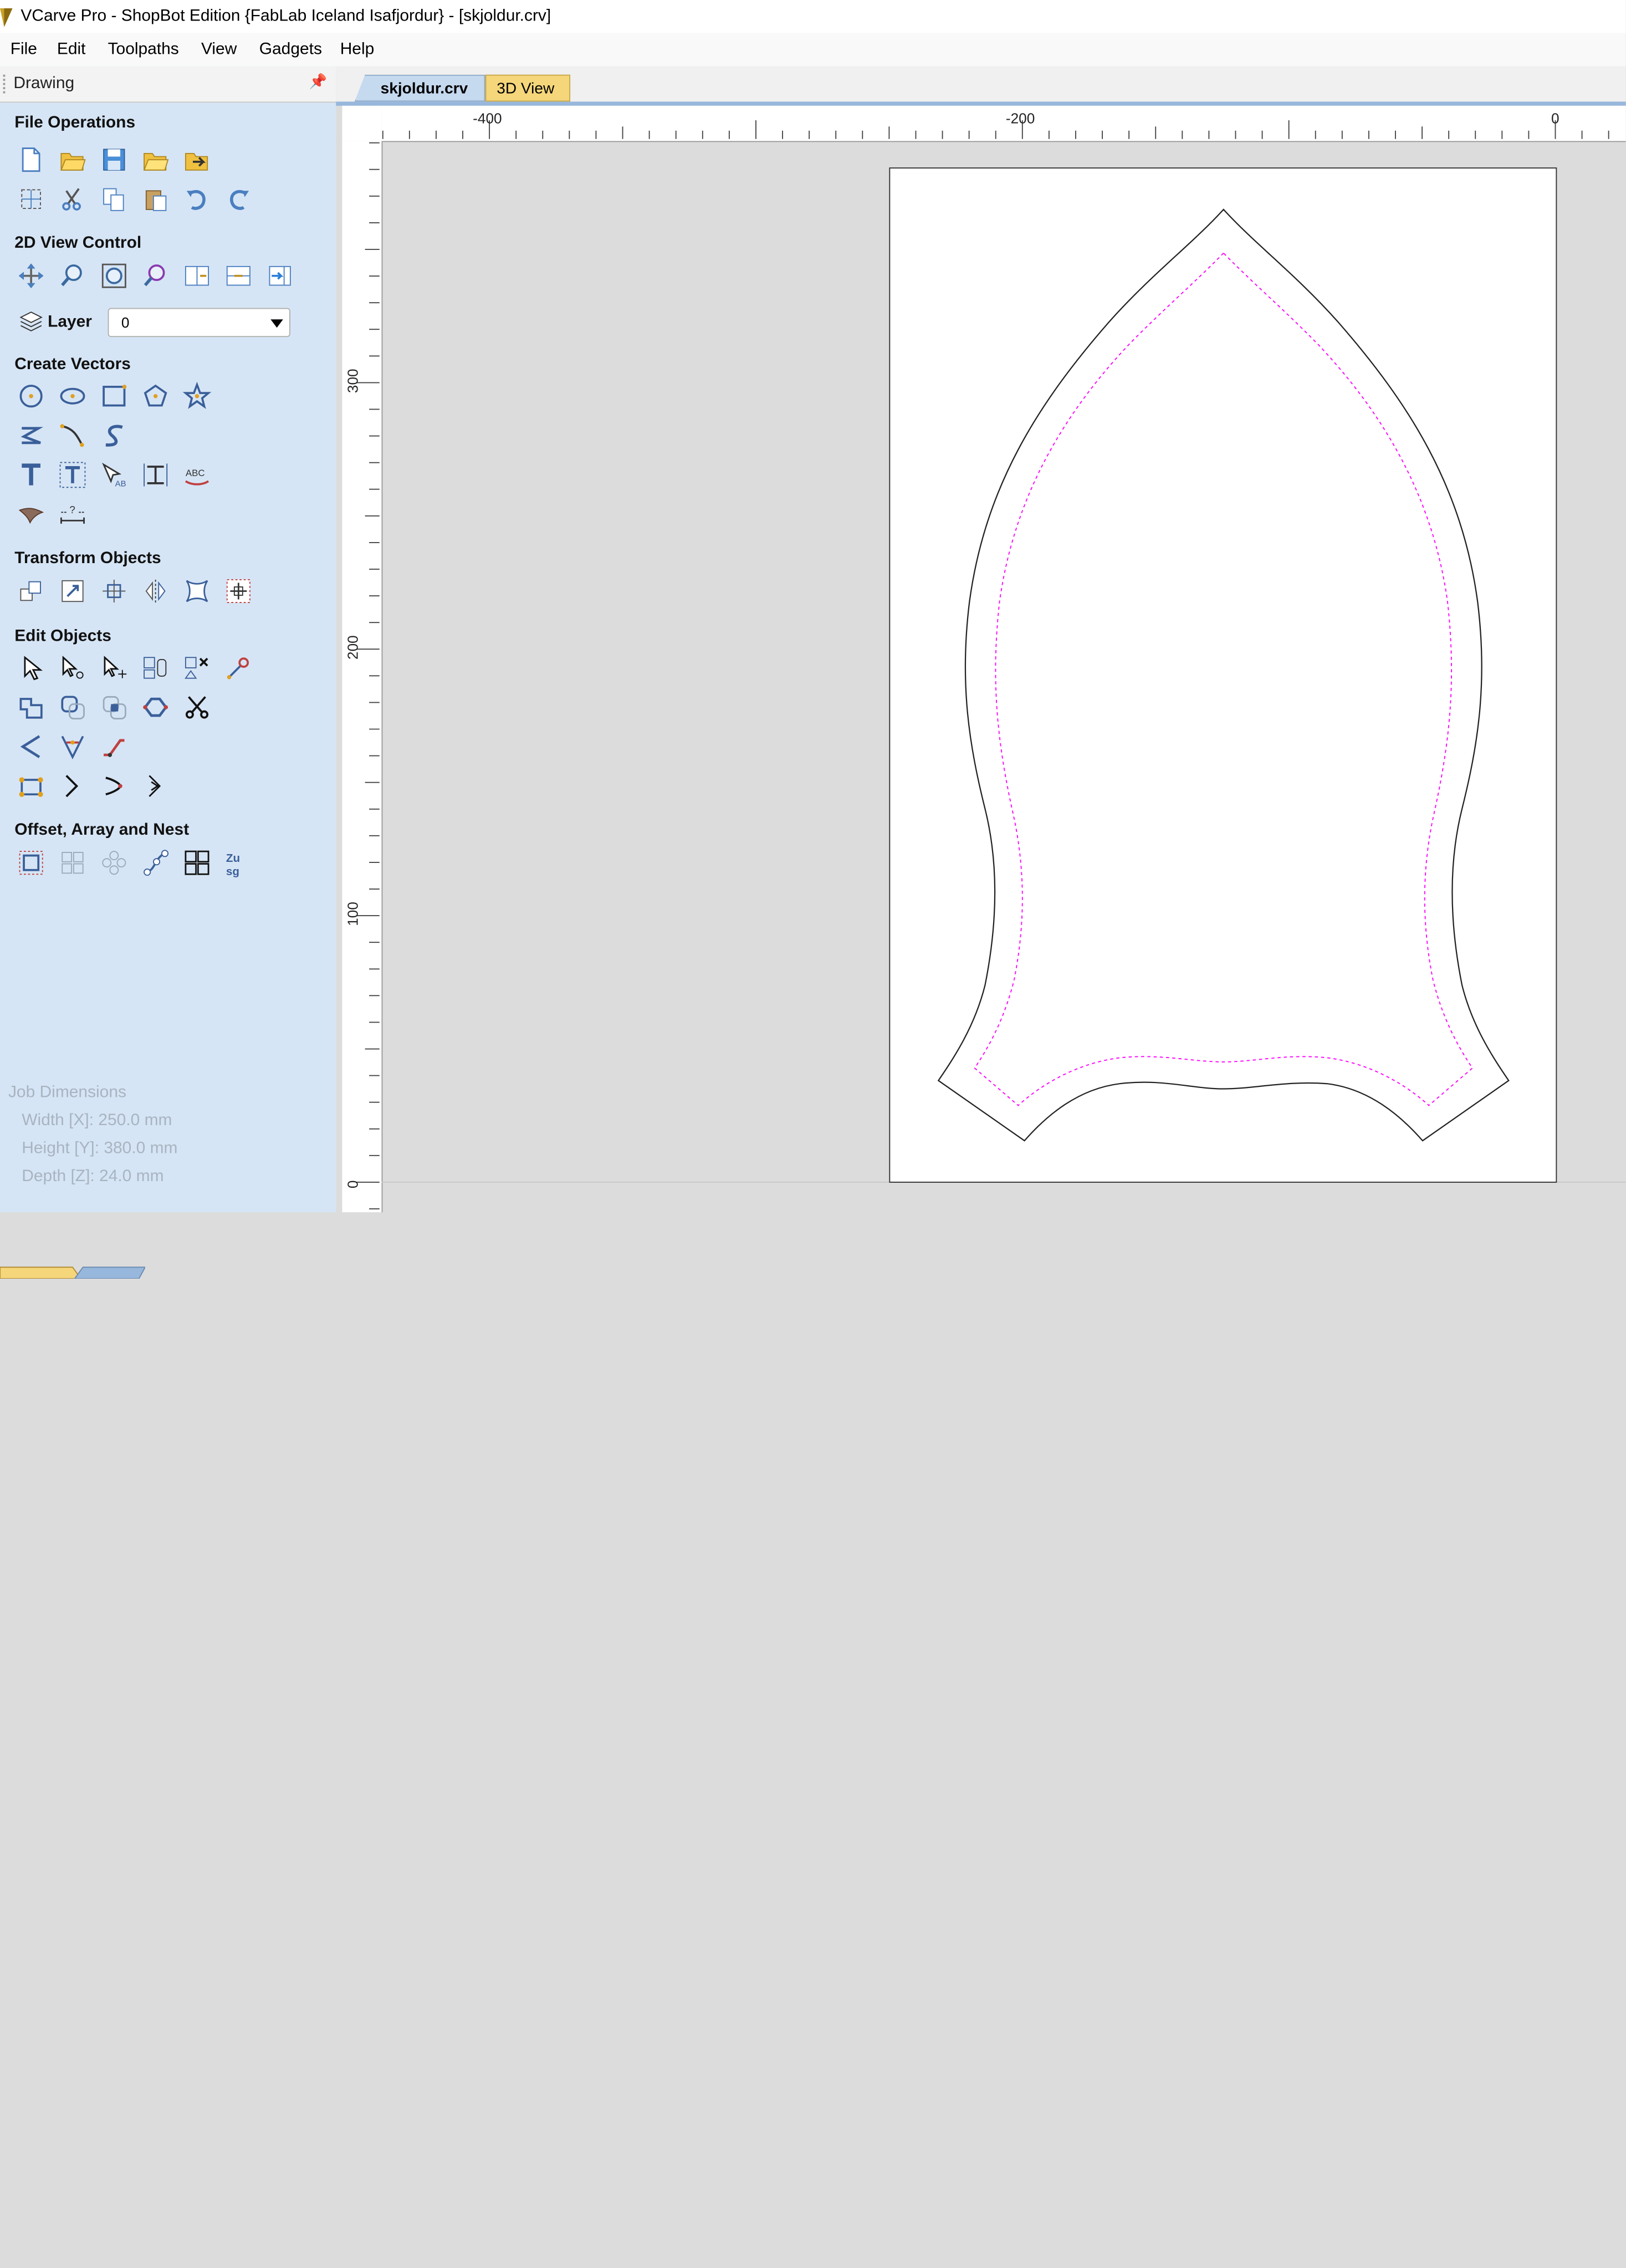 The width and height of the screenshot is (1626, 2268). I want to click on job-setup-icon, so click(31, 199).